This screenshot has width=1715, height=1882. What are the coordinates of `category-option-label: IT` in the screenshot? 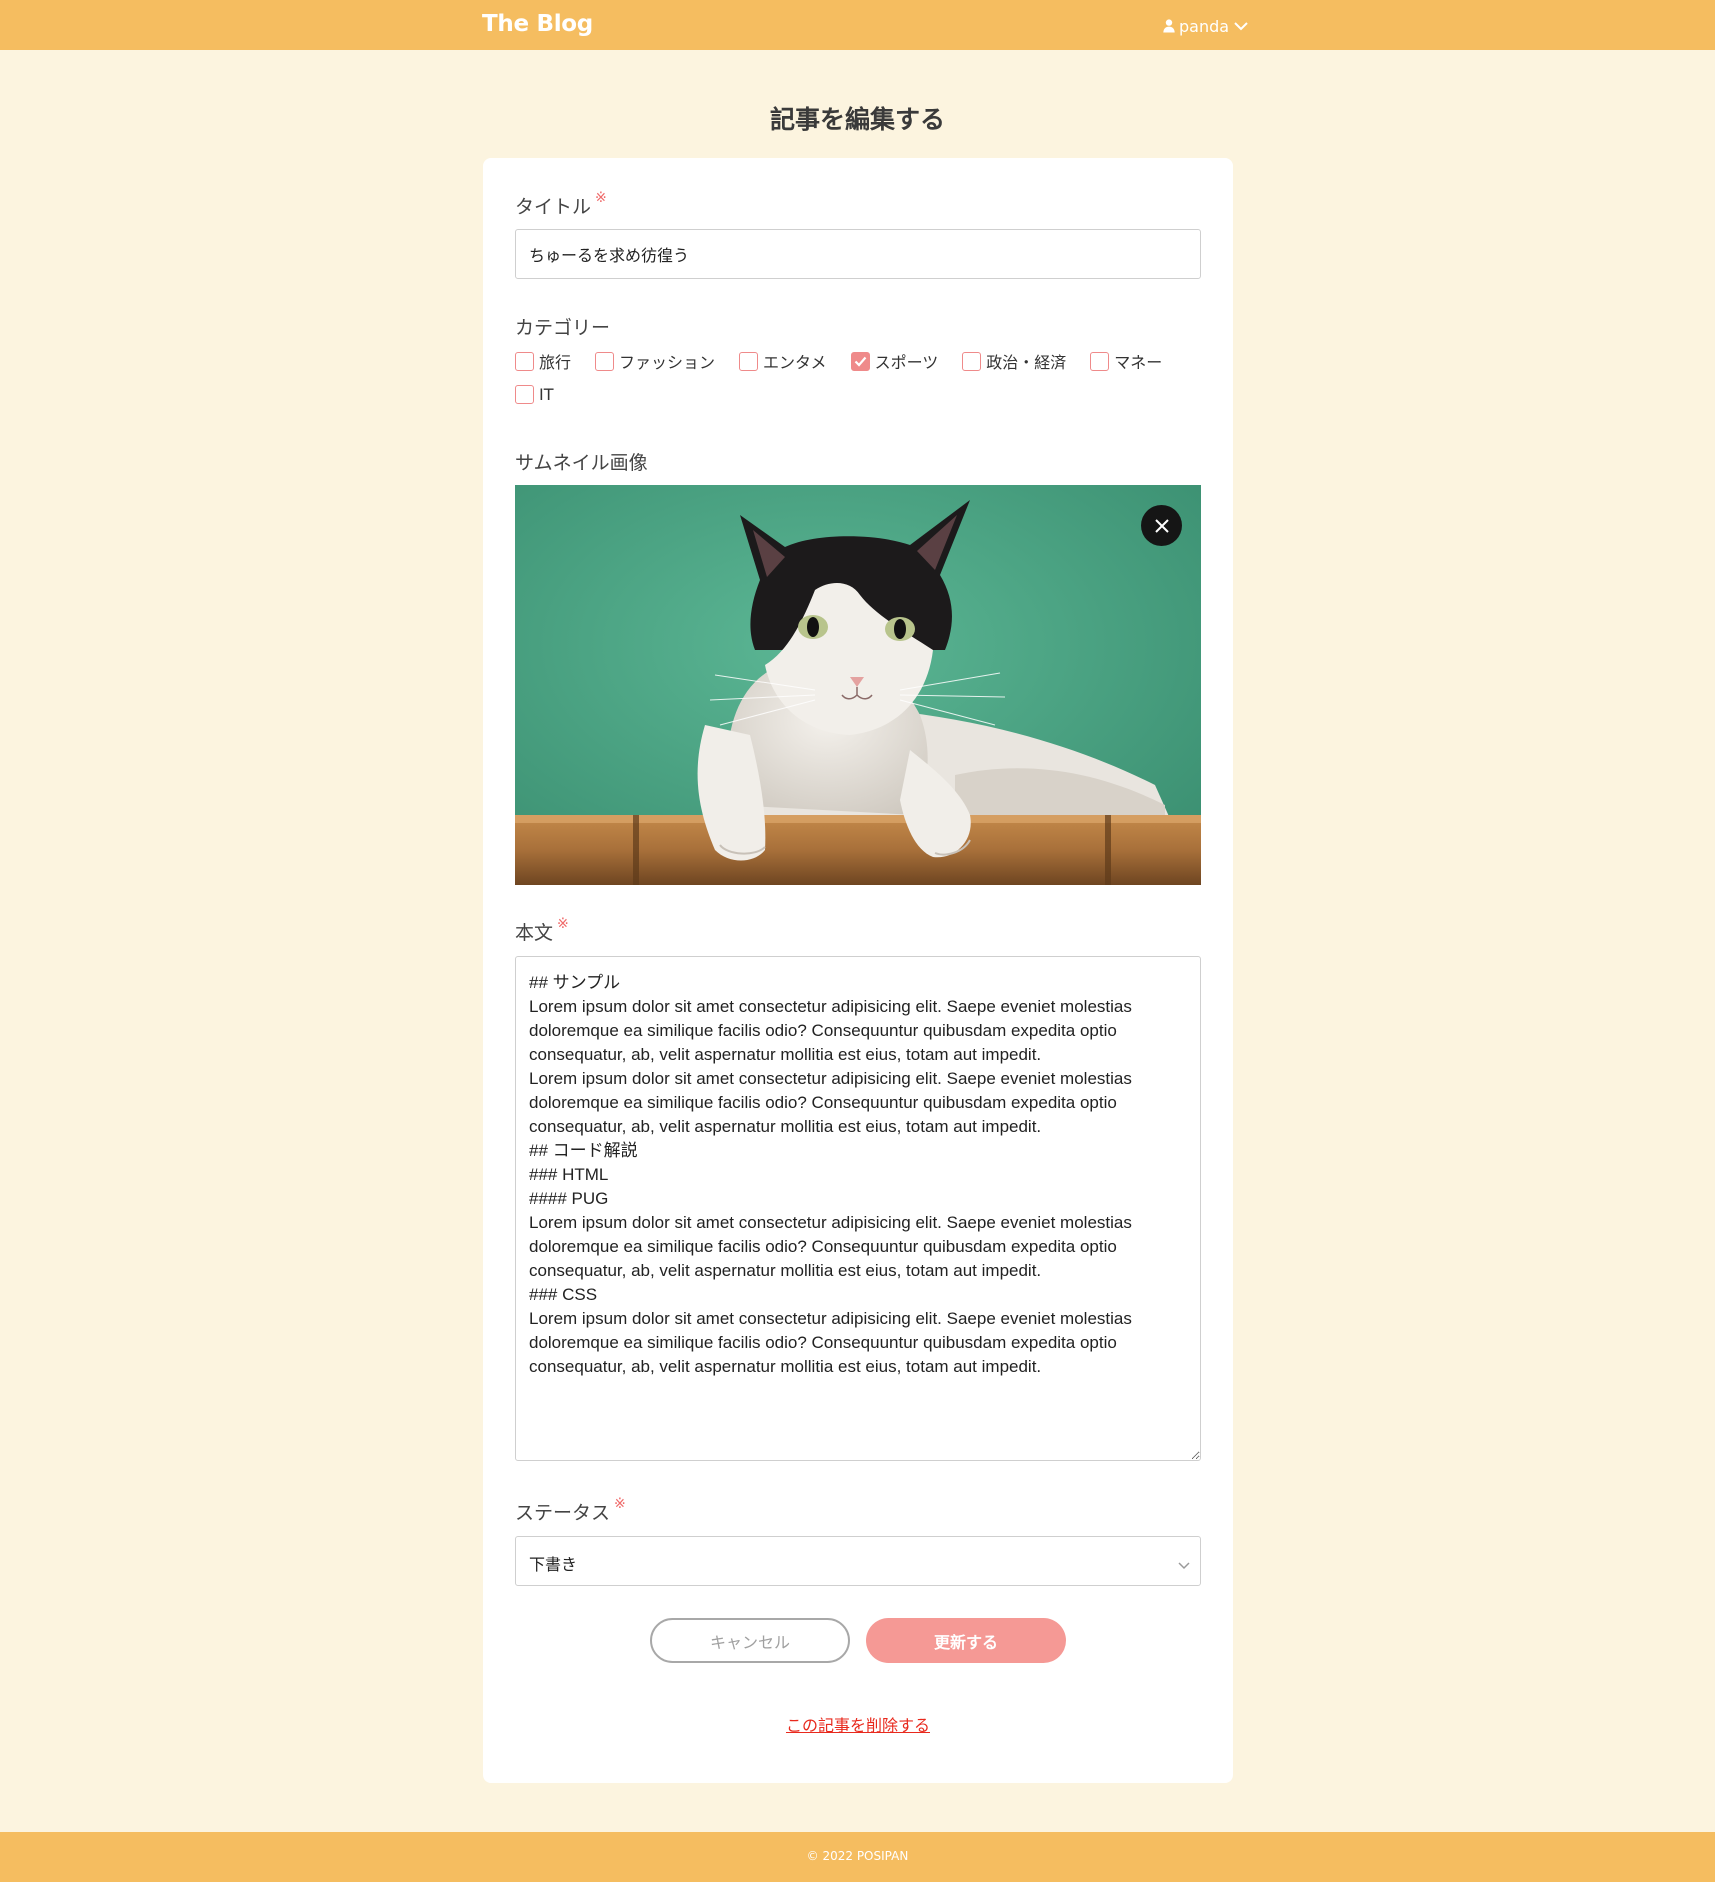 It's located at (546, 394).